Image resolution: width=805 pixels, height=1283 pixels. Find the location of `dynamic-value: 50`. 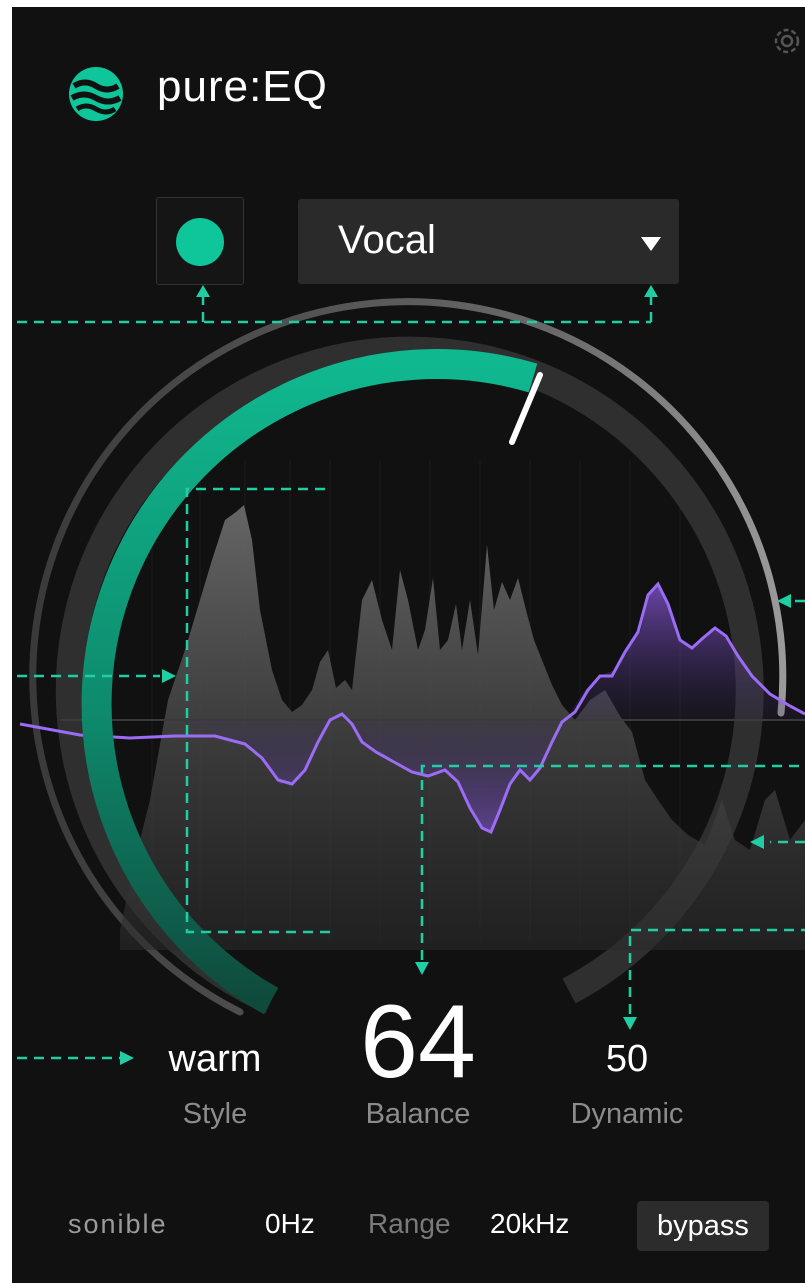

dynamic-value: 50 is located at coordinates (627, 1059).